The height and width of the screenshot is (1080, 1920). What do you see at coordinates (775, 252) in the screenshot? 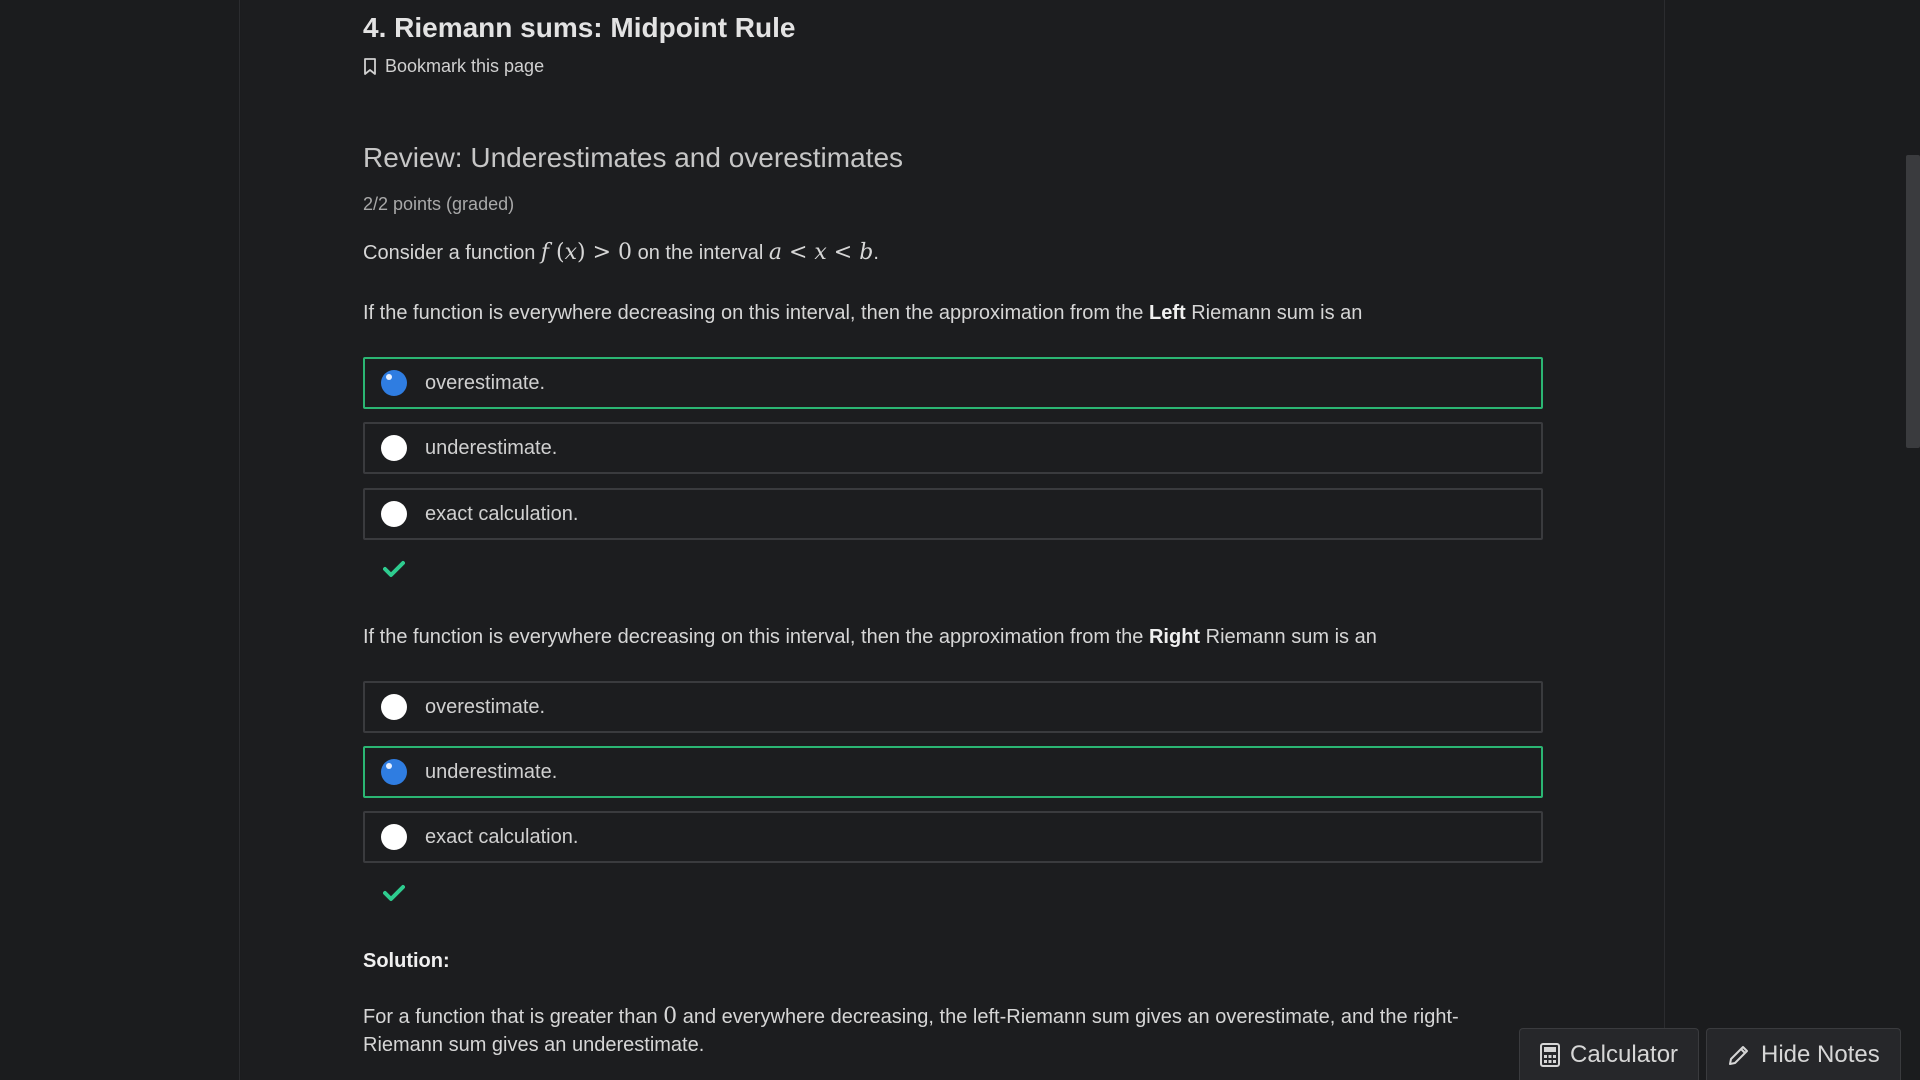
I see `math-a: a` at bounding box center [775, 252].